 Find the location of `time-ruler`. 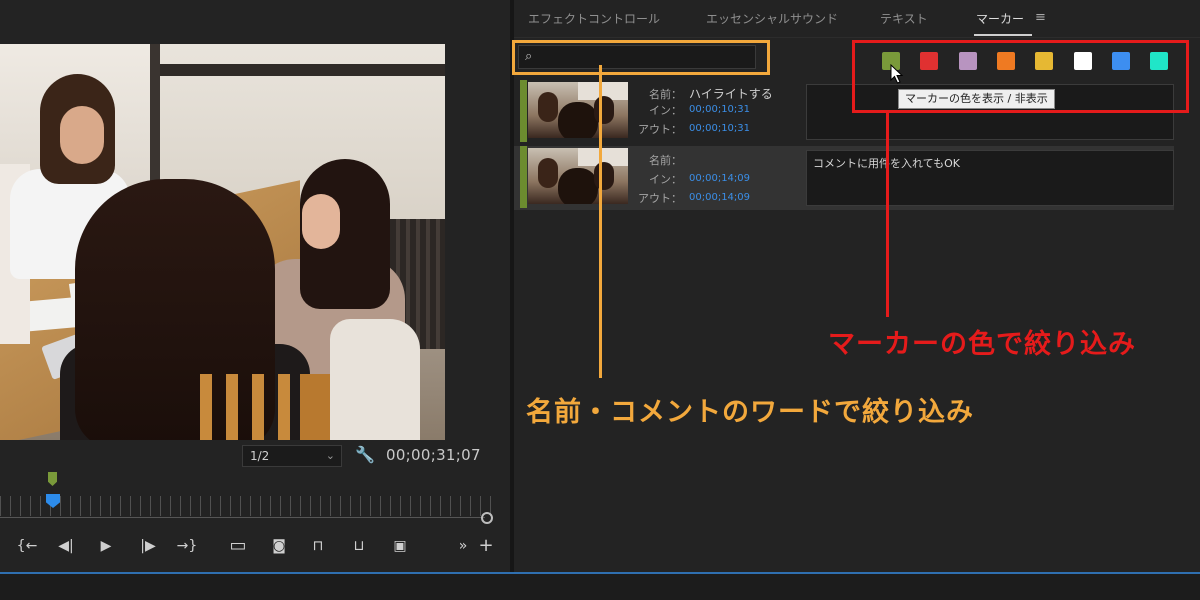

time-ruler is located at coordinates (247, 506).